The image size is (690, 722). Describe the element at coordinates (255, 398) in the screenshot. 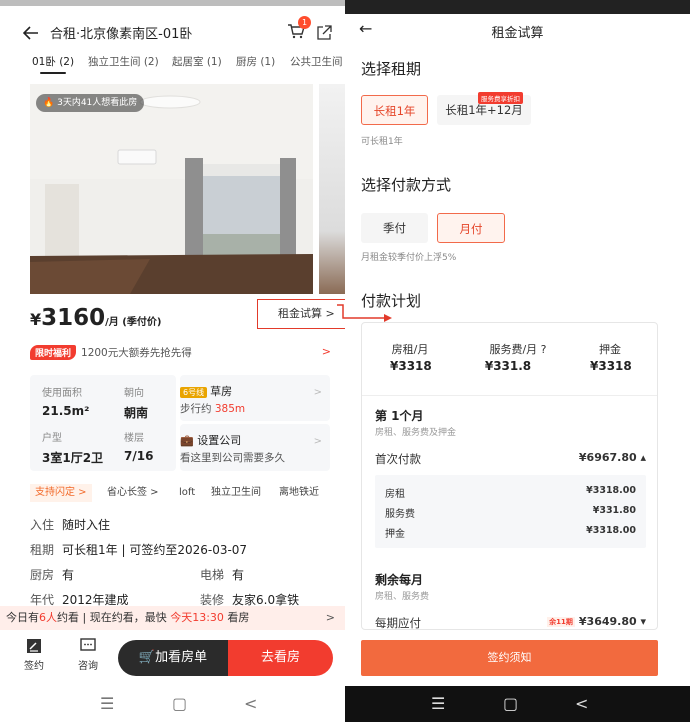

I see `subway-card: 6号线 草房 步行约 385m >` at that location.